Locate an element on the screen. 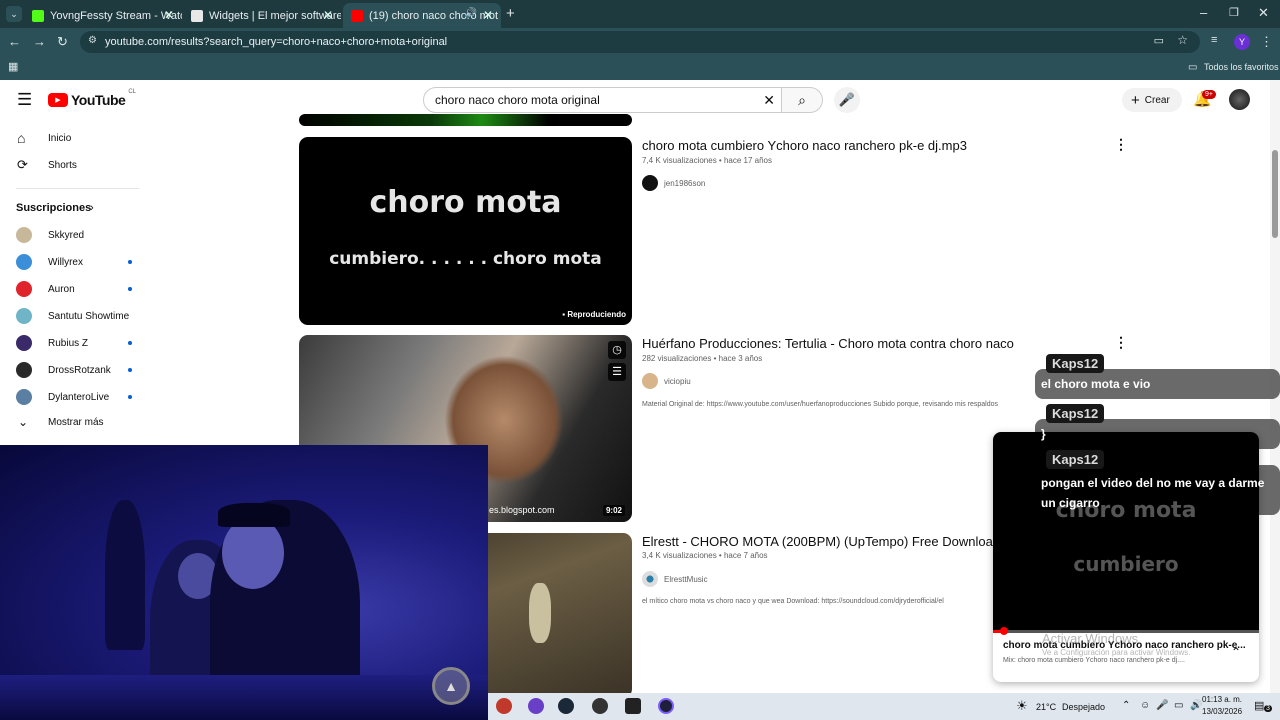  new-tab-icon: + is located at coordinates (510, 13).